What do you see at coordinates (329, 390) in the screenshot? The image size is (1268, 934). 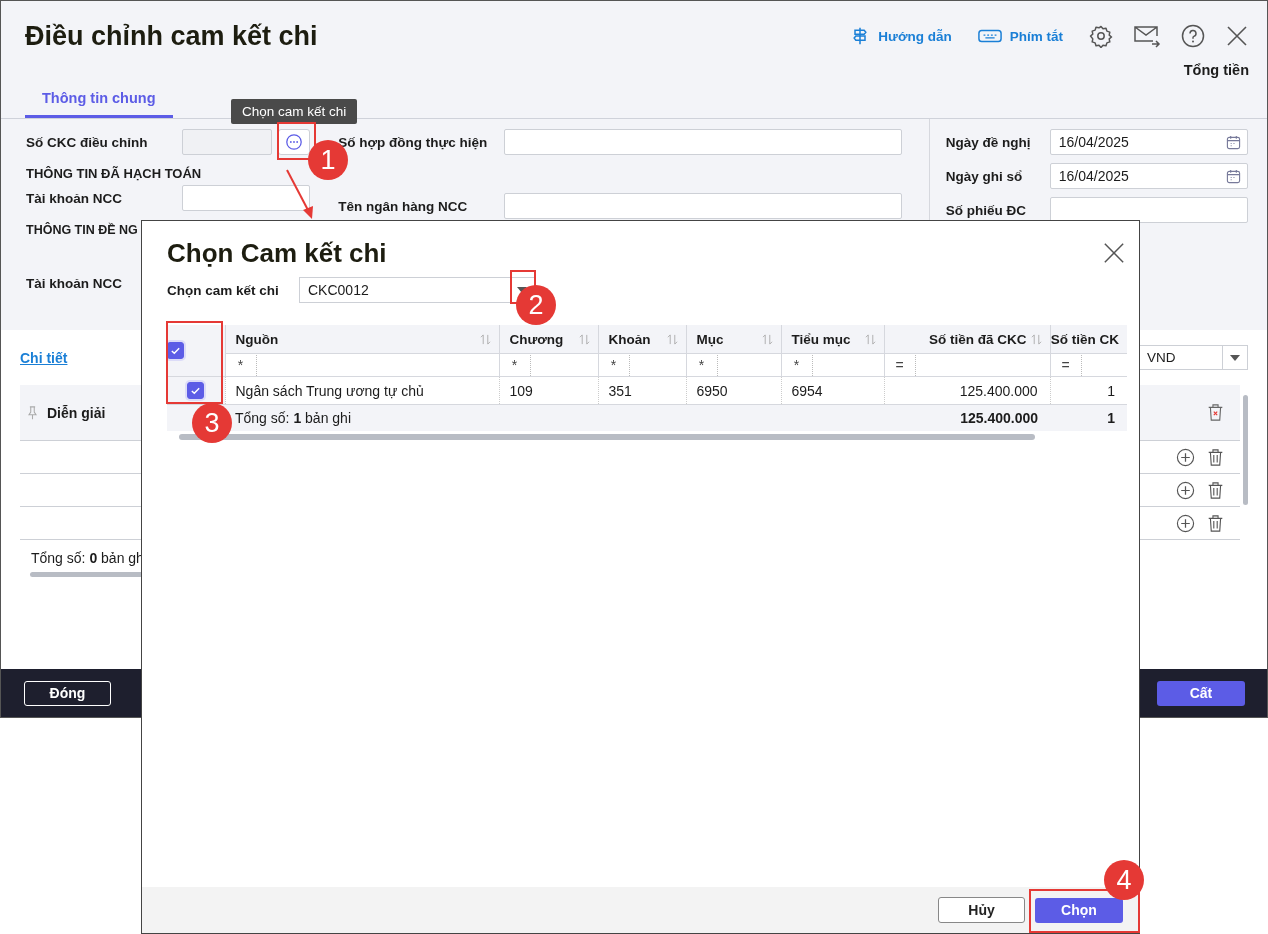 I see `table-cell: Ngân sách Trung ương tự chủ` at bounding box center [329, 390].